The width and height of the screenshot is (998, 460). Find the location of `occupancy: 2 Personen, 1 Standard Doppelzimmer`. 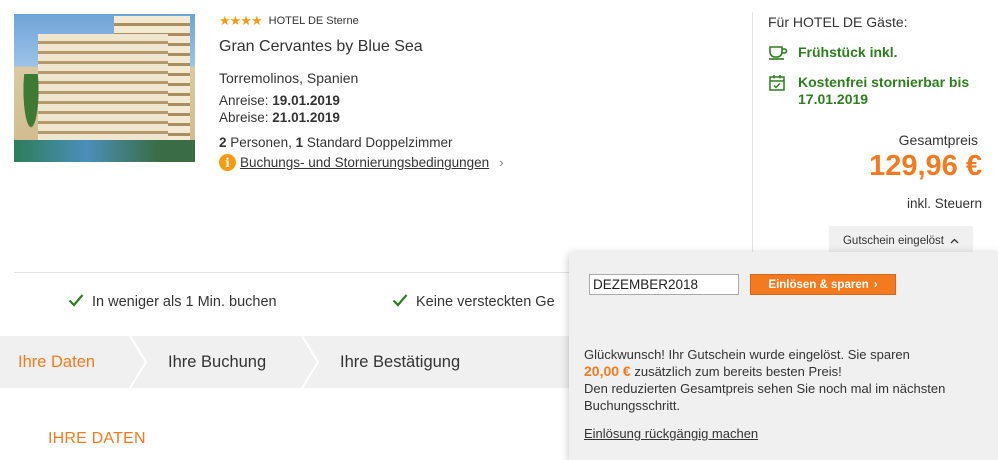

occupancy: 2 Personen, 1 Standard Doppelzimmer is located at coordinates (361, 142).